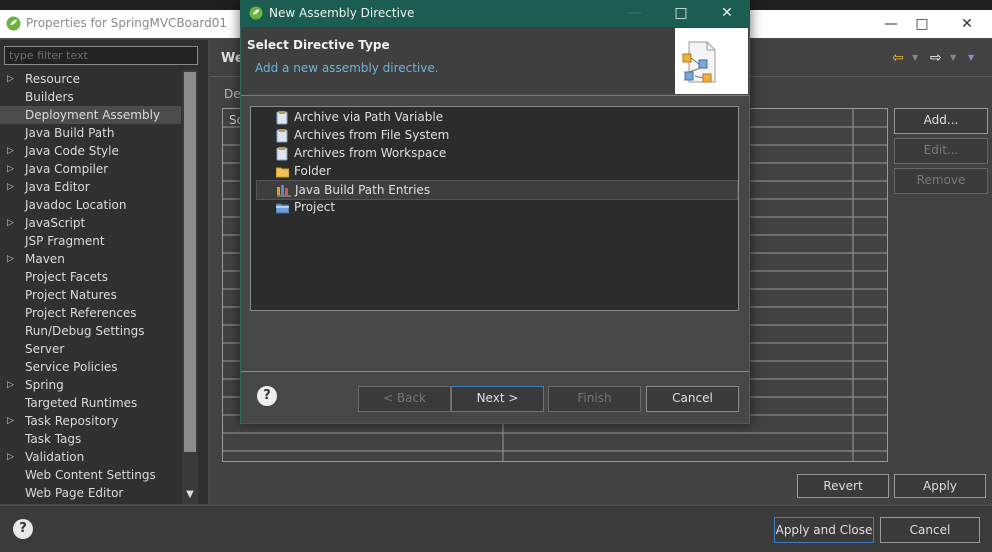 The height and width of the screenshot is (552, 992). I want to click on tree-item: Project Natures, so click(90, 295).